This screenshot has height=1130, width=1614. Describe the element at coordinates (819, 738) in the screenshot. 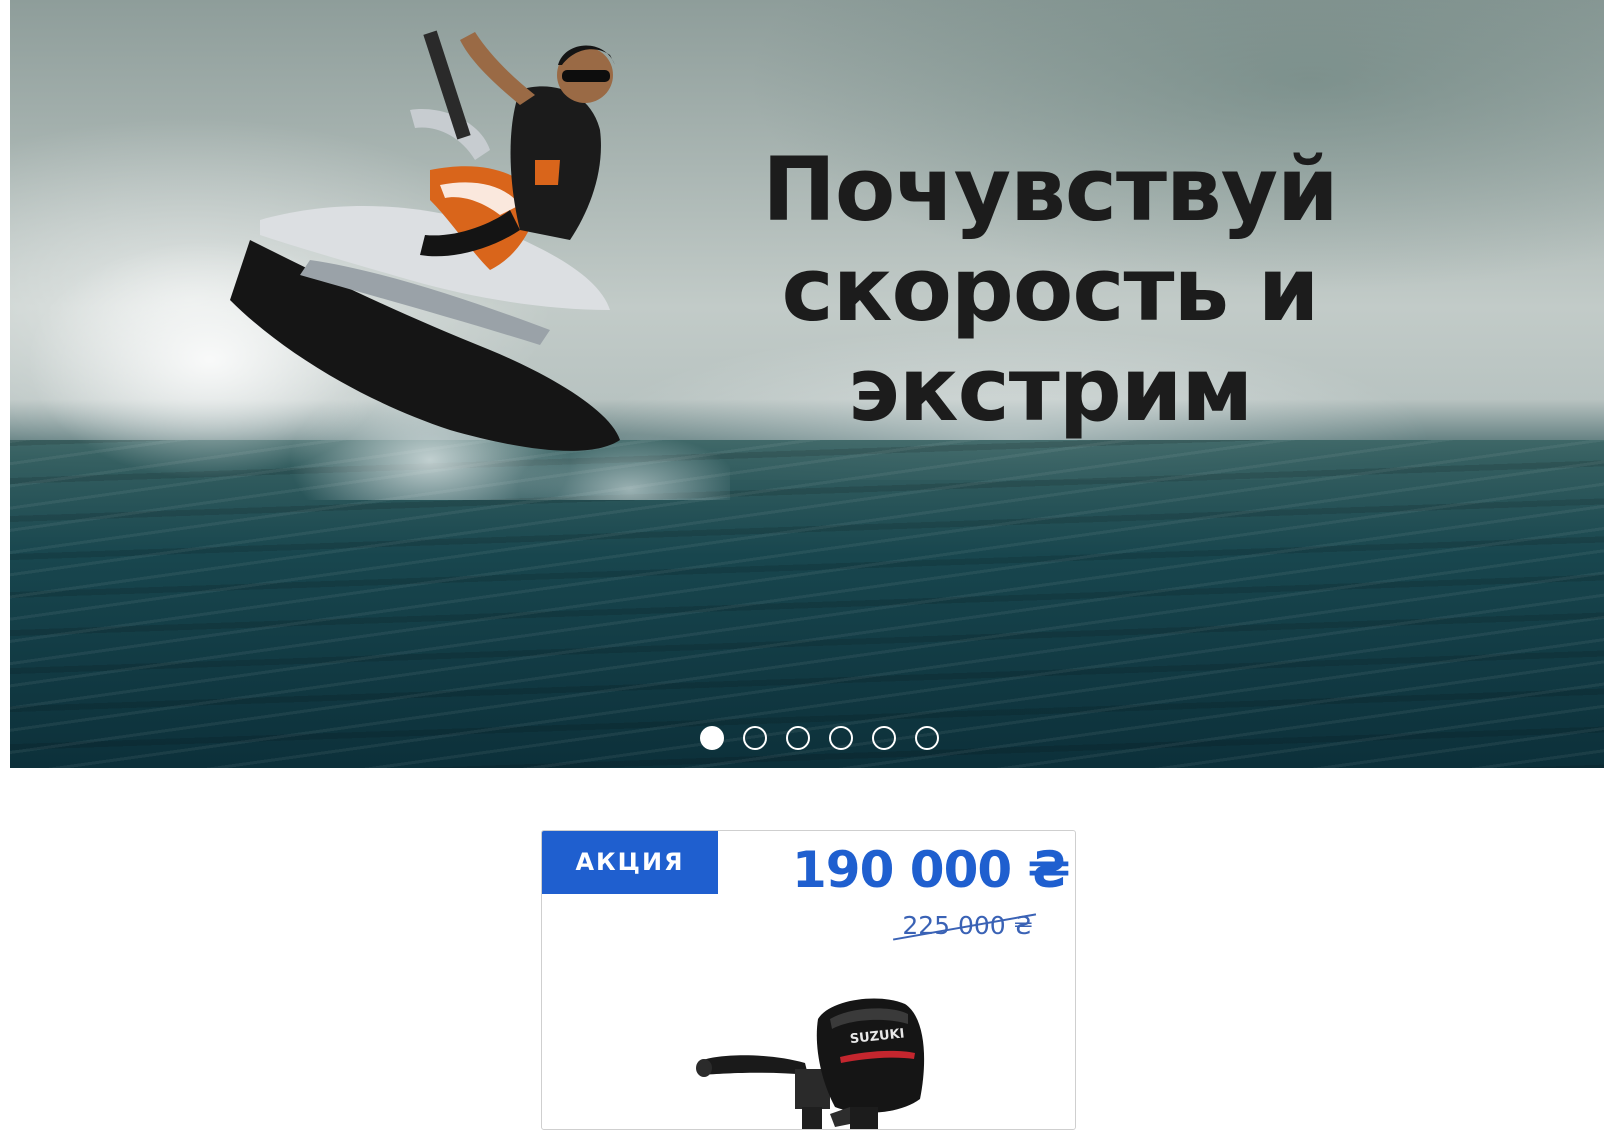

I see `slider-pagination` at that location.